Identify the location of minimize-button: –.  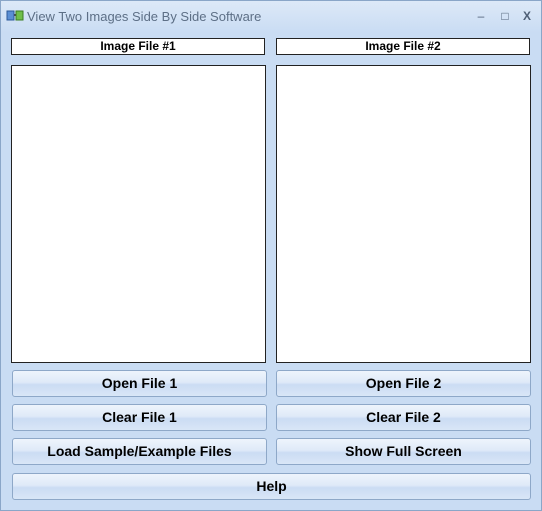
(481, 16).